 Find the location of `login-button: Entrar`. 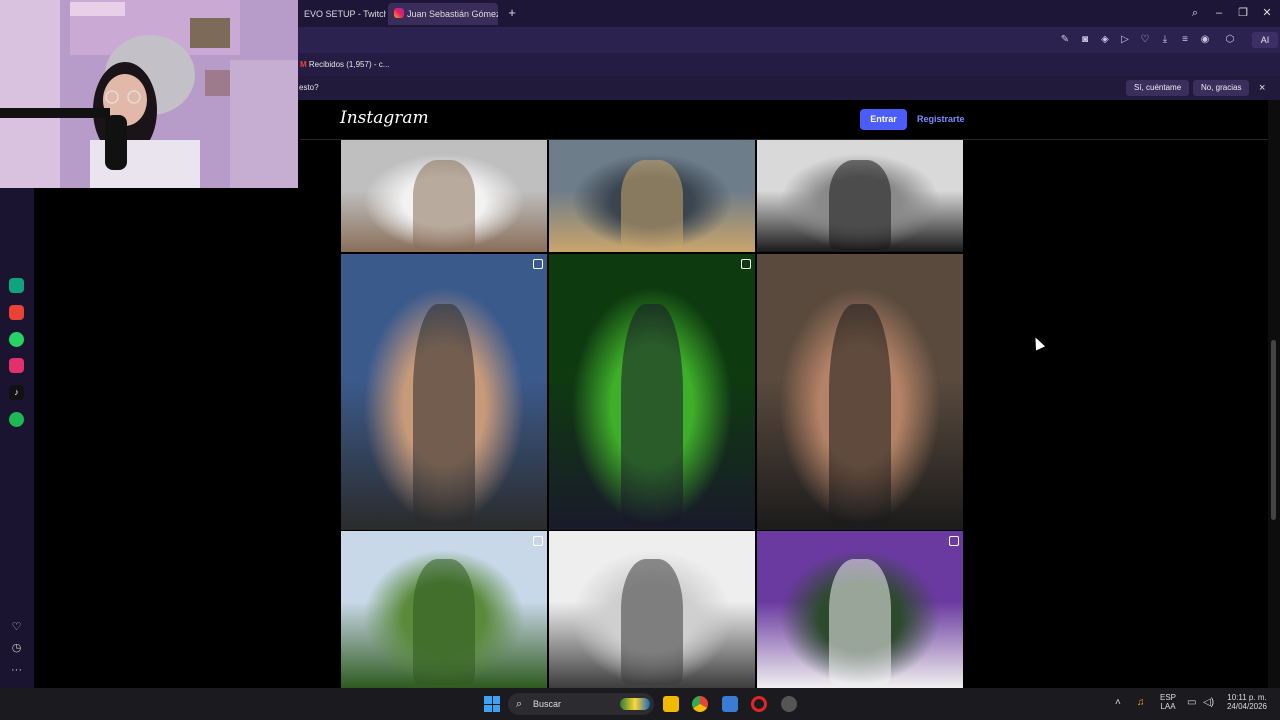

login-button: Entrar is located at coordinates (883, 119).